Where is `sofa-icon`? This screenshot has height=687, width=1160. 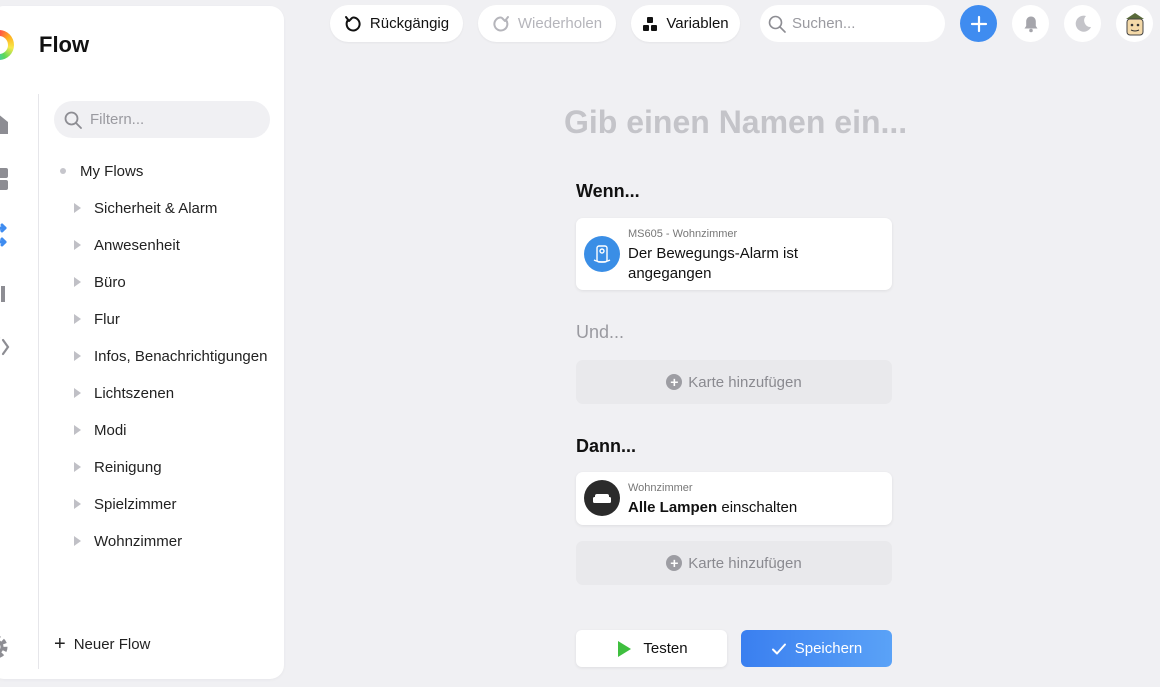 sofa-icon is located at coordinates (602, 498).